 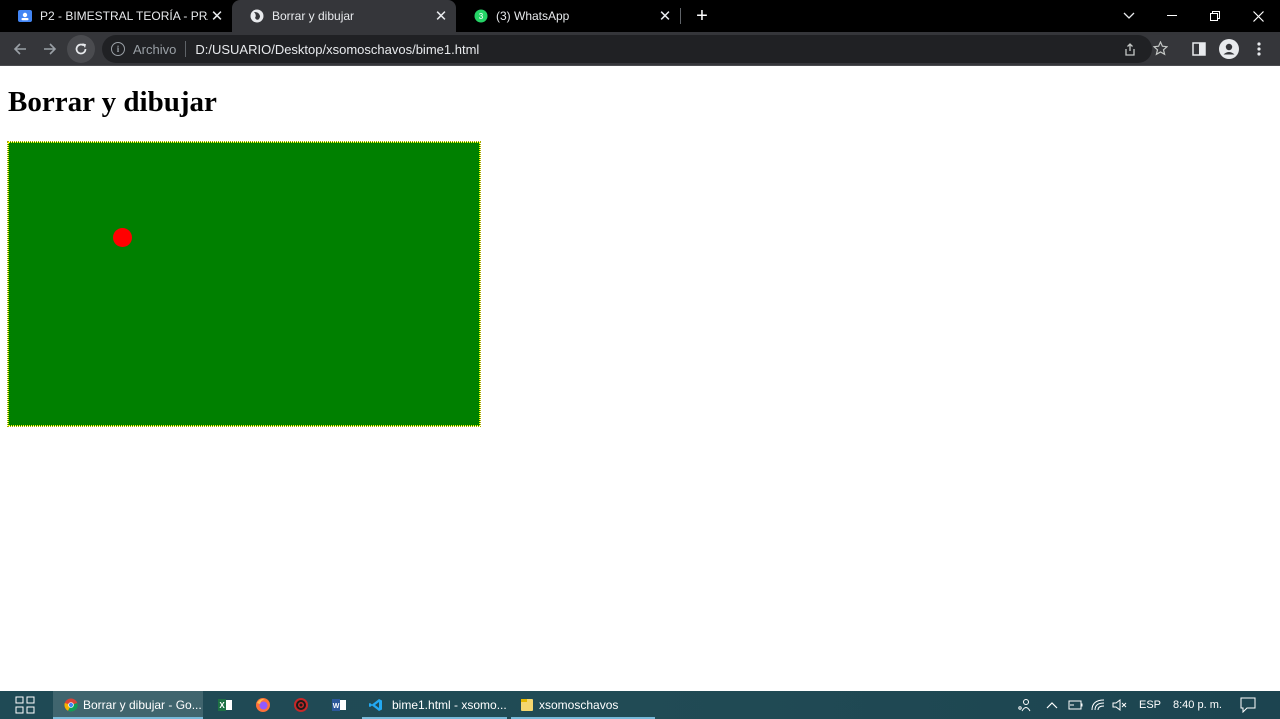 I want to click on drawing-canvas, so click(x=244, y=284).